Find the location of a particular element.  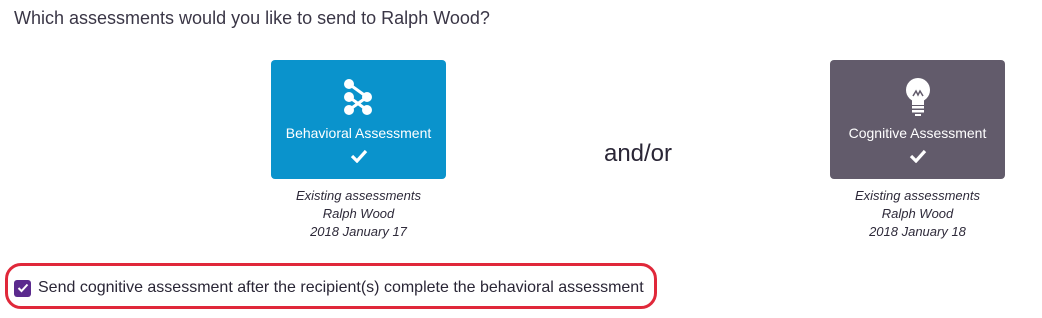

cognitive-assessment-label: Cognitive Assessment is located at coordinates (917, 133).